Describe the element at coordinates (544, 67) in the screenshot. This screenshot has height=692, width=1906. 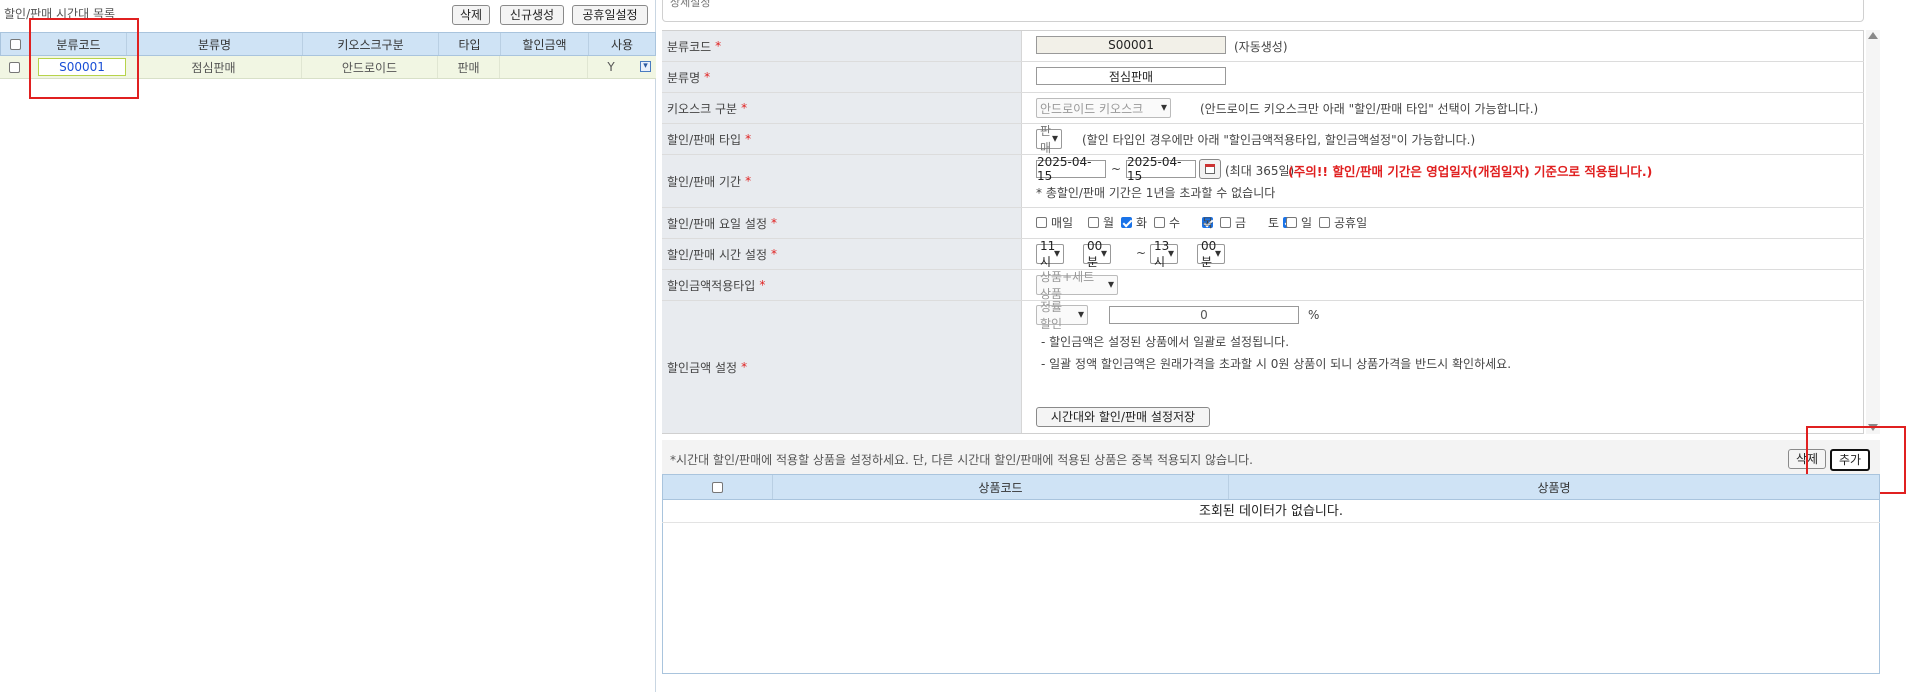
I see `row-amount-cell` at that location.